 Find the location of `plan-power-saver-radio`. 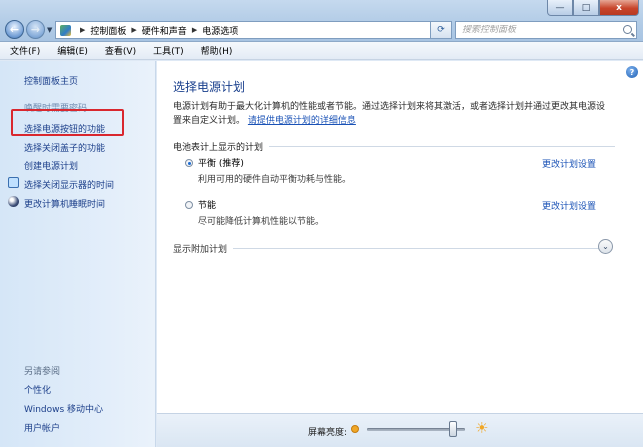

plan-power-saver-radio is located at coordinates (189, 205).